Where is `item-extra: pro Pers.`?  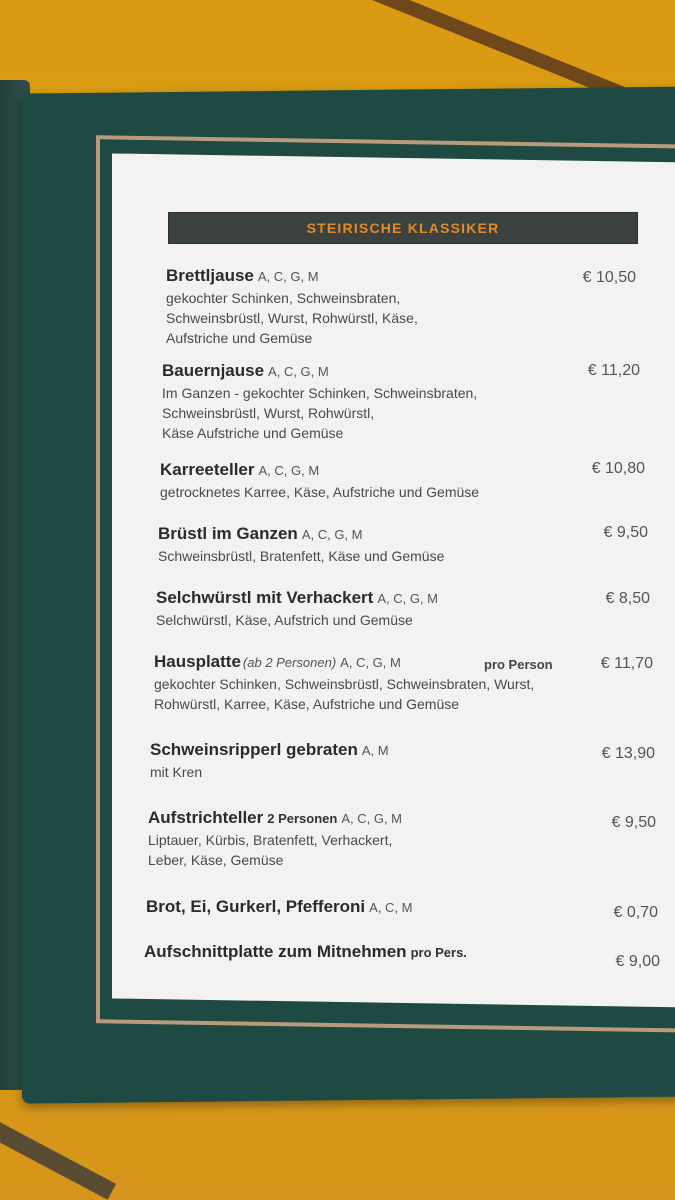
item-extra: pro Pers. is located at coordinates (438, 952).